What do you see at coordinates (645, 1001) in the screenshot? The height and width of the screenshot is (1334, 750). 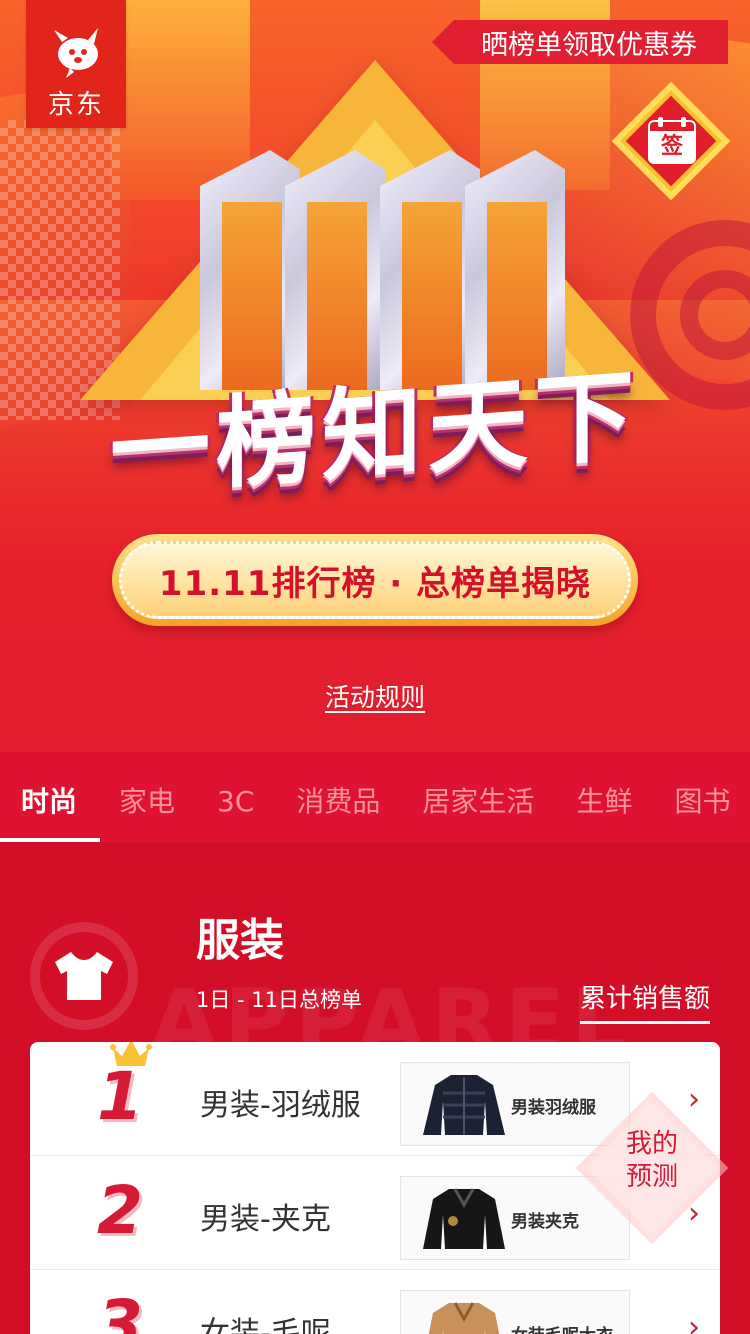 I see `sort-metric-selector: 累计销售额` at bounding box center [645, 1001].